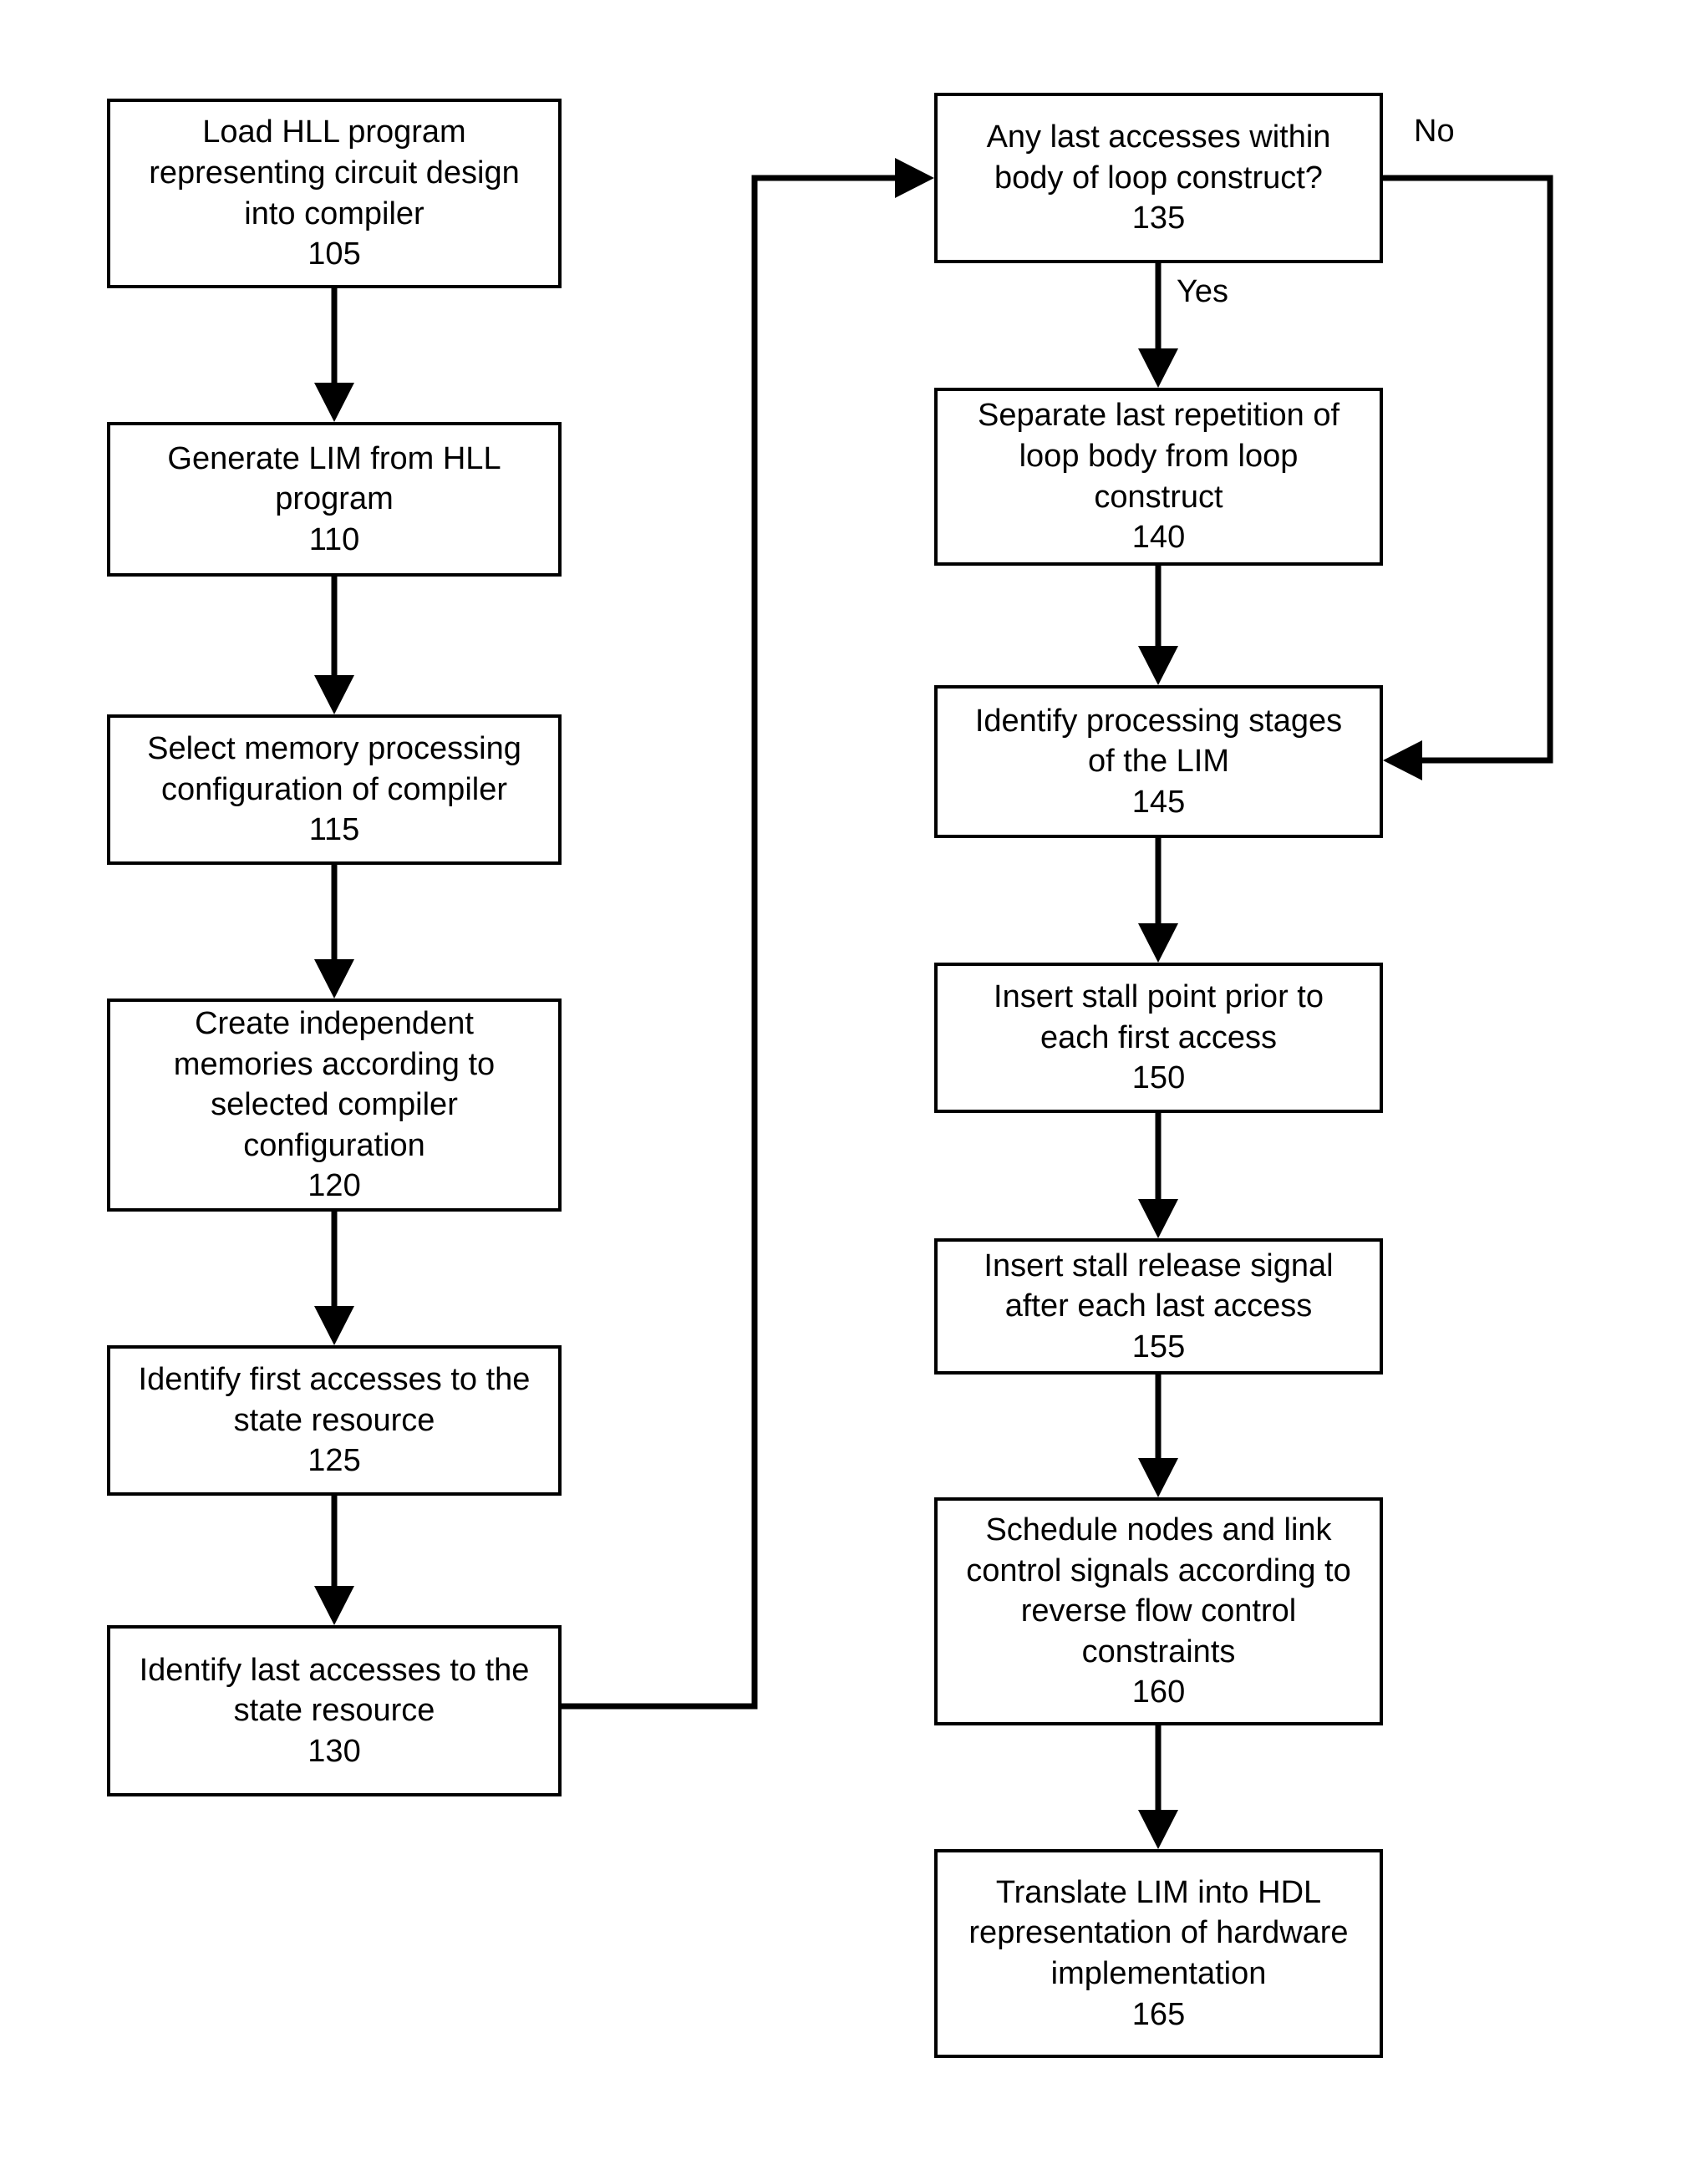 The width and height of the screenshot is (1708, 2180). I want to click on node-160-line-3: constraints, so click(1158, 1651).